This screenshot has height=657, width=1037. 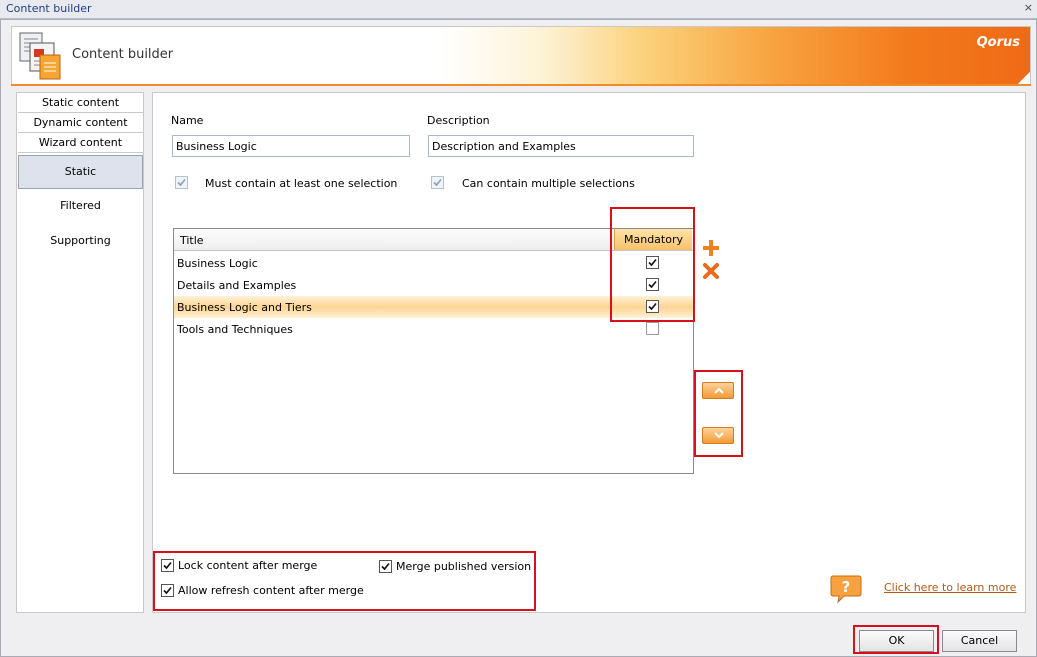 I want to click on name-field, so click(x=291, y=146).